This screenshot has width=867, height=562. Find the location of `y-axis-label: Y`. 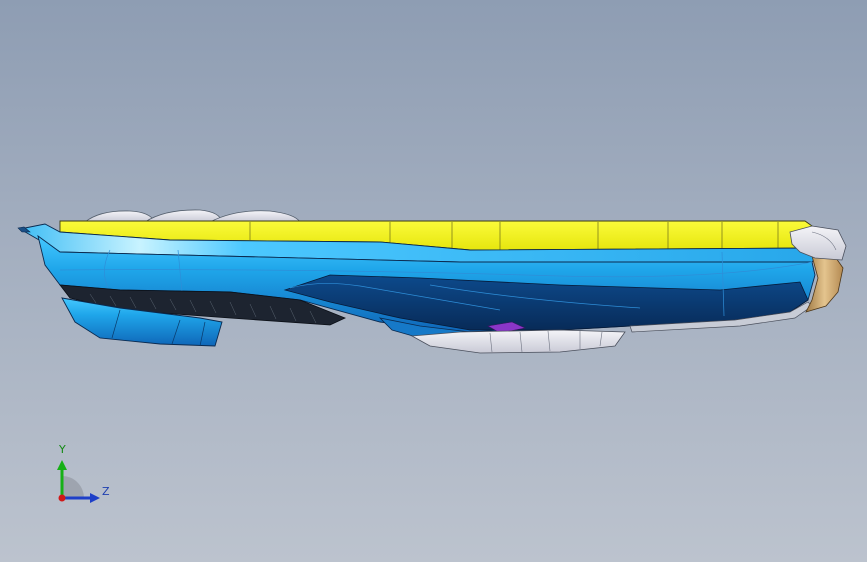

y-axis-label: Y is located at coordinates (62, 449).